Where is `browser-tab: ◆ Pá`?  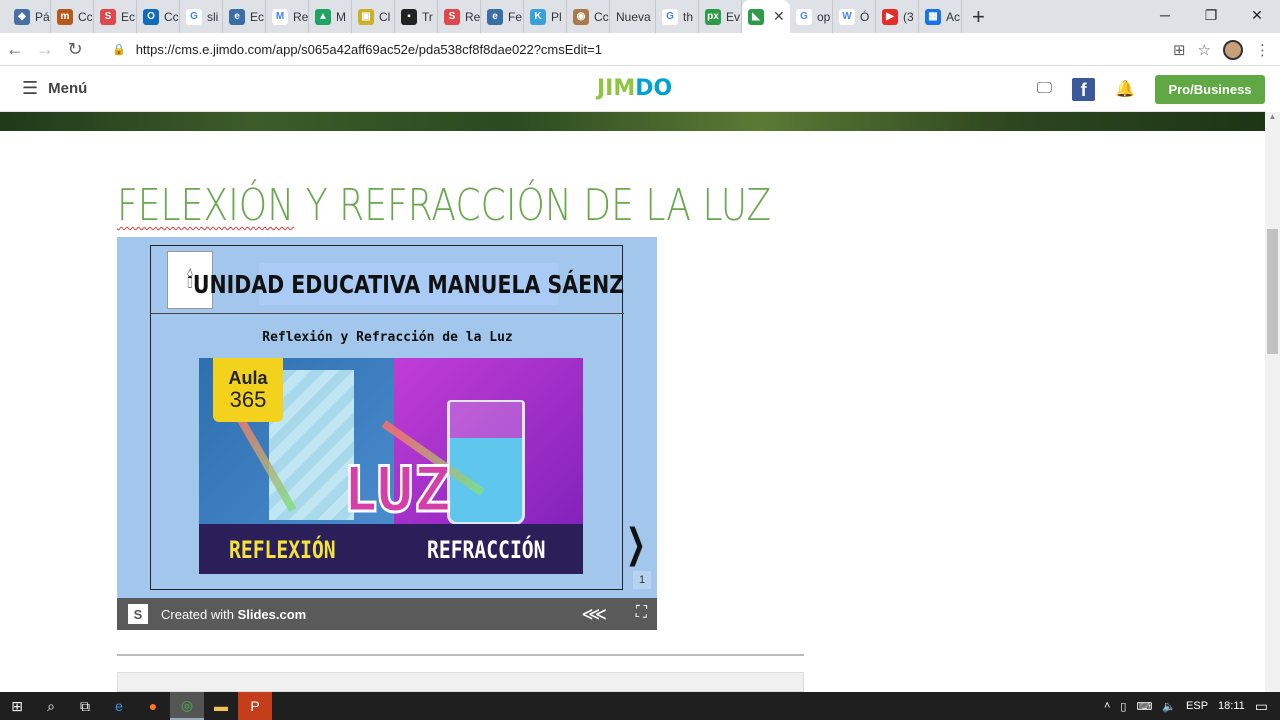
browser-tab: ◆ Pá is located at coordinates (29, 16).